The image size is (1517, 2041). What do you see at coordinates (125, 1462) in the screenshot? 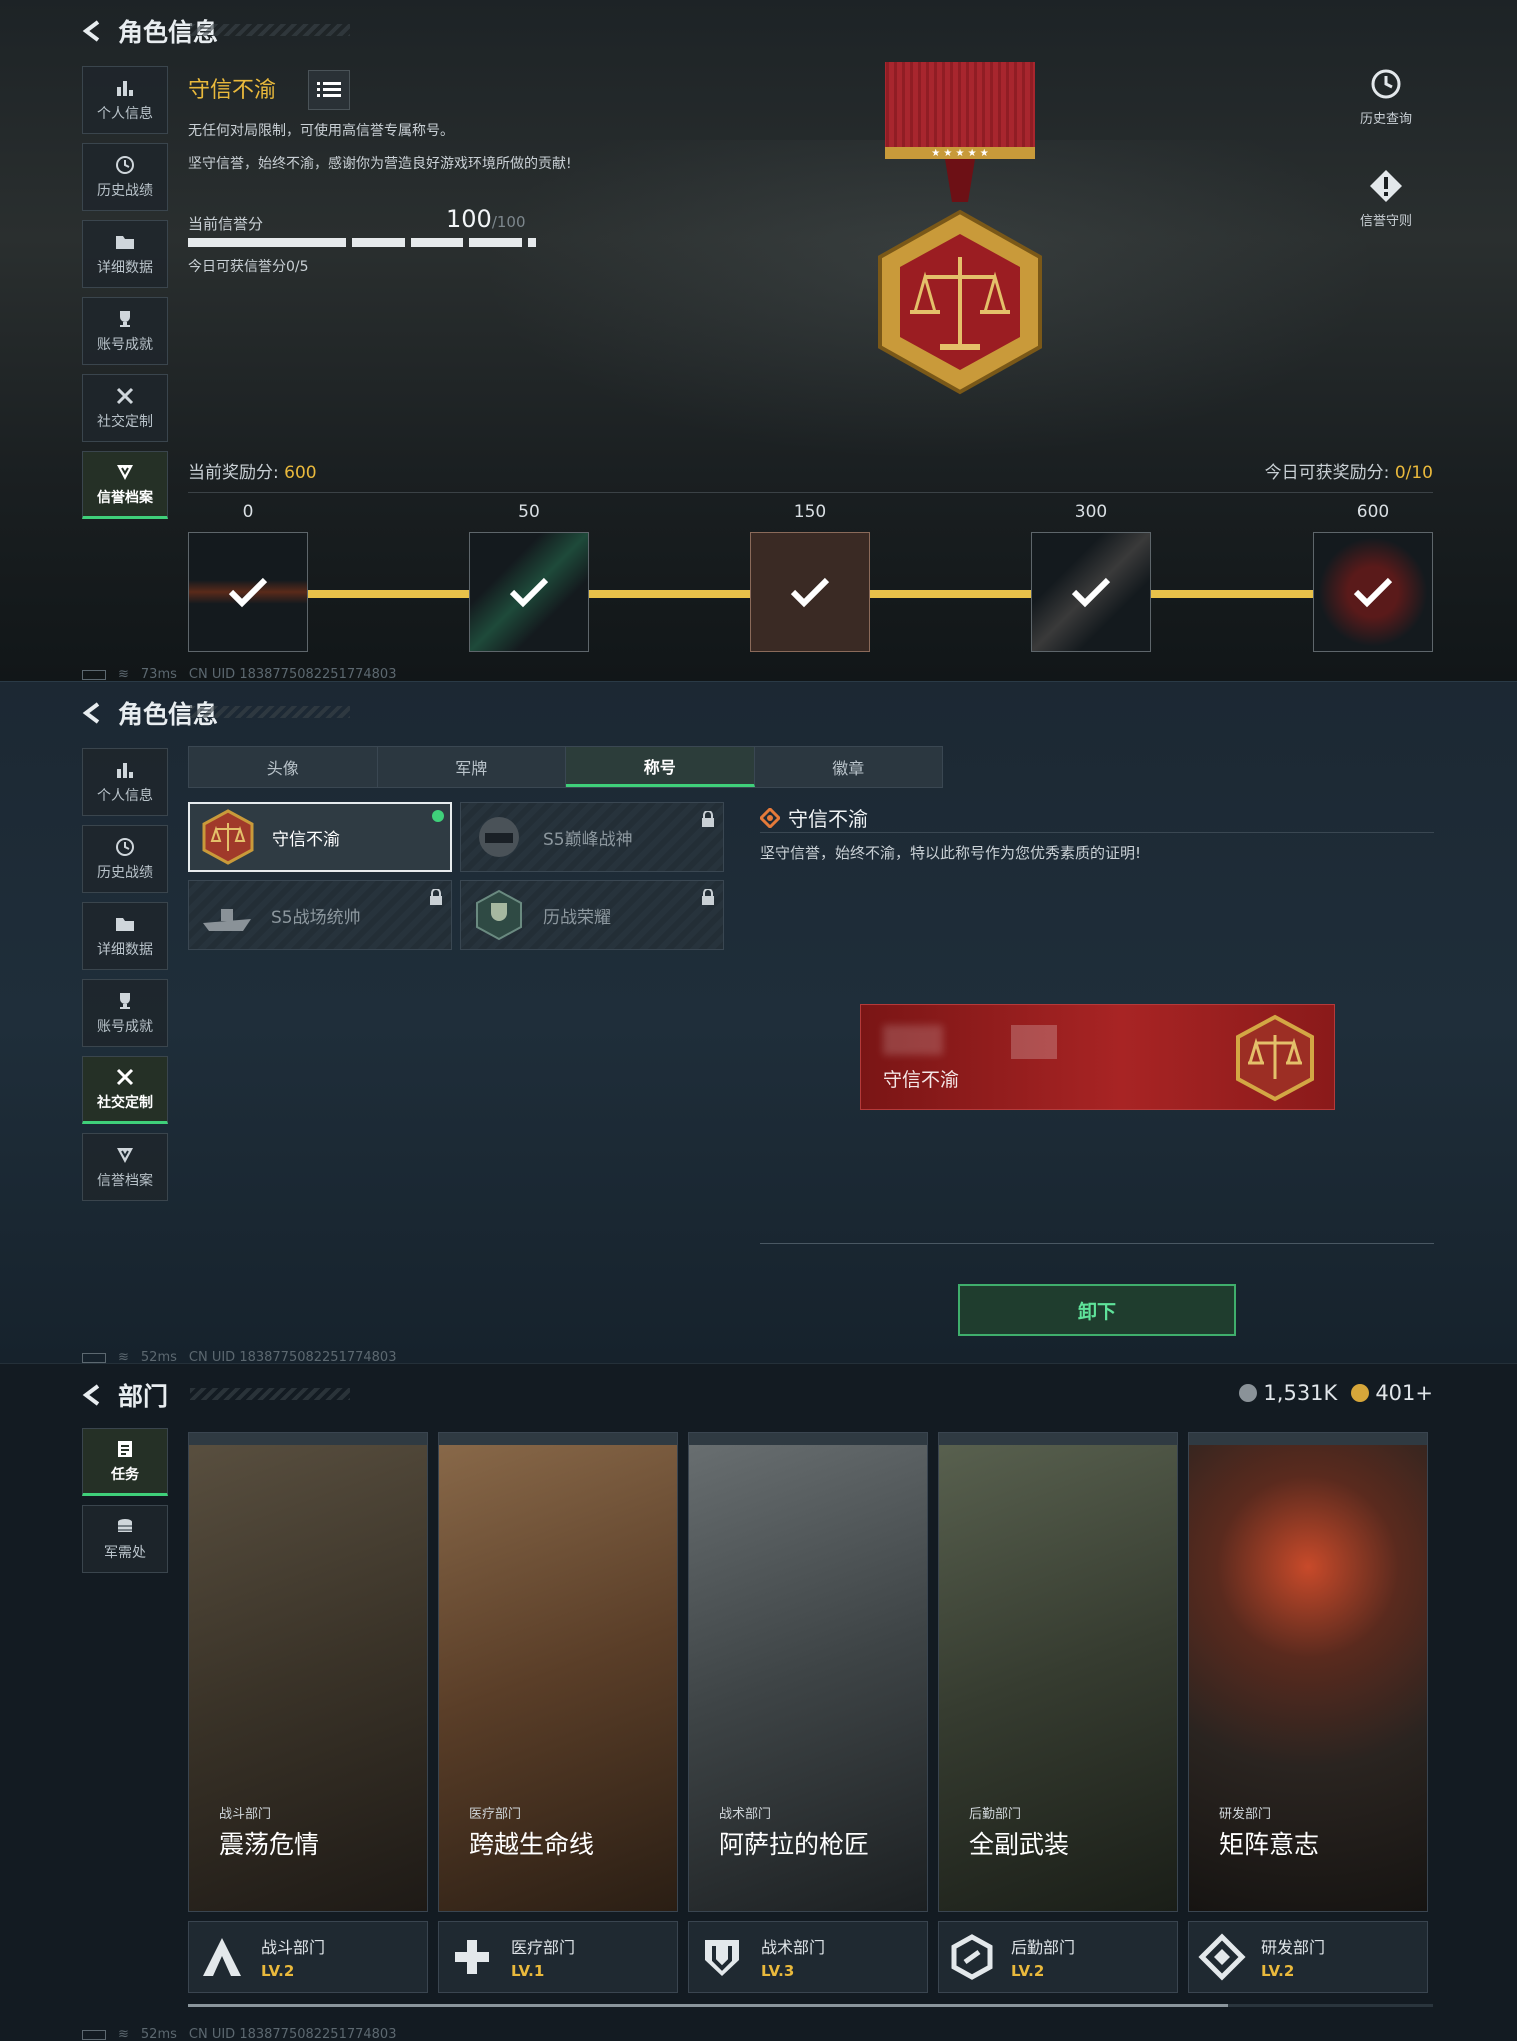
I see `sidebar-item-tasks: 任务` at bounding box center [125, 1462].